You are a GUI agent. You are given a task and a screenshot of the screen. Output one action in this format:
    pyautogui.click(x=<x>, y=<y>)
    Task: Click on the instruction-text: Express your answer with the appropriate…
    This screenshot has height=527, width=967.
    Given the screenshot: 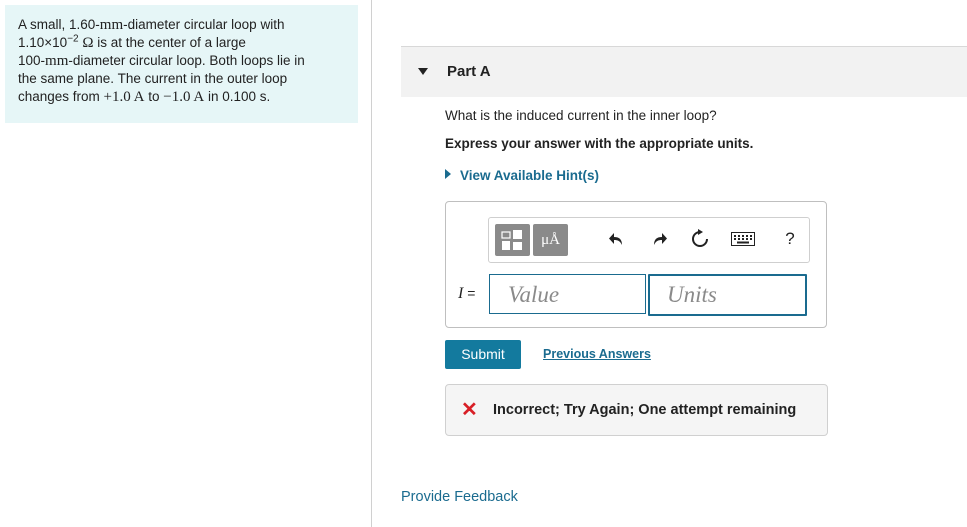 What is the action you would take?
    pyautogui.click(x=599, y=143)
    